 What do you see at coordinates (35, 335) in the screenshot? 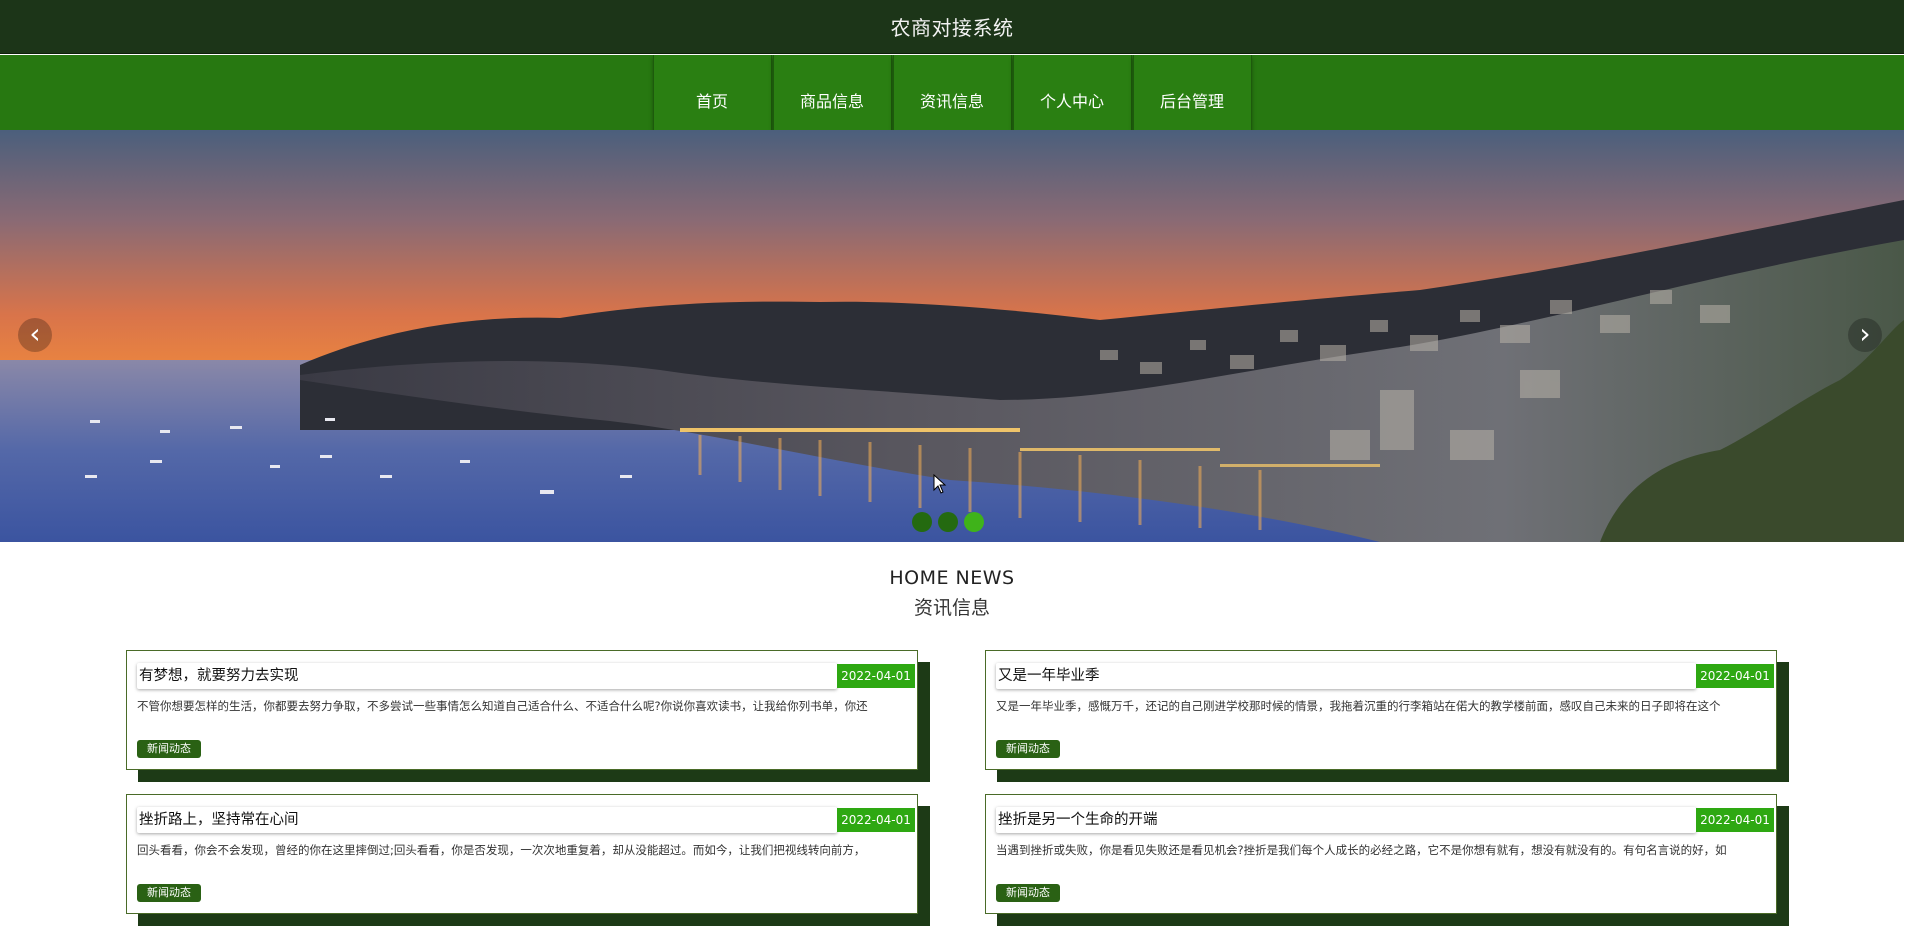
I see `carousel-prev-button: ‹` at bounding box center [35, 335].